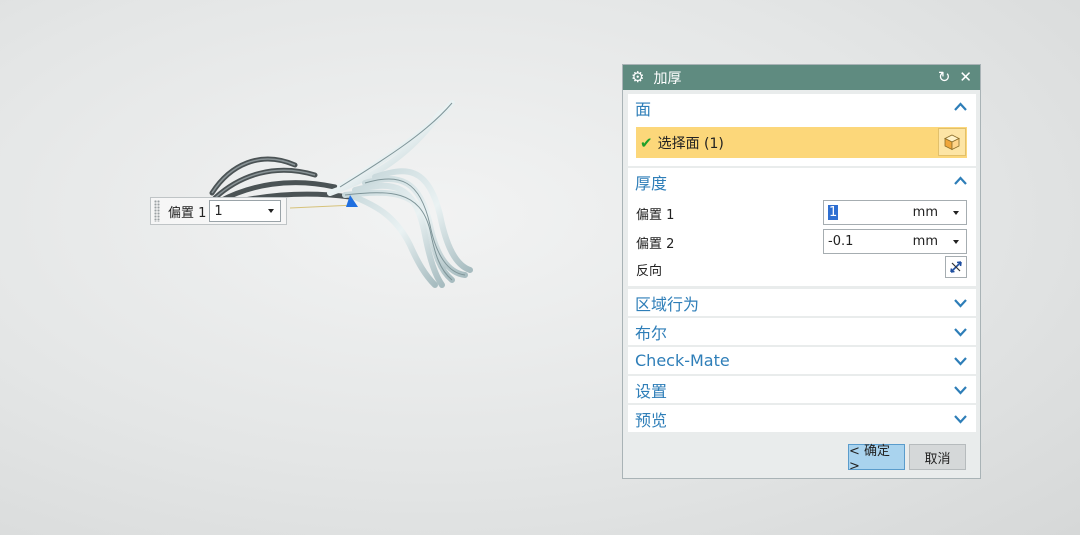 The height and width of the screenshot is (535, 1080). What do you see at coordinates (801, 458) in the screenshot?
I see `dialog-button-row: < 确定 > 取消` at bounding box center [801, 458].